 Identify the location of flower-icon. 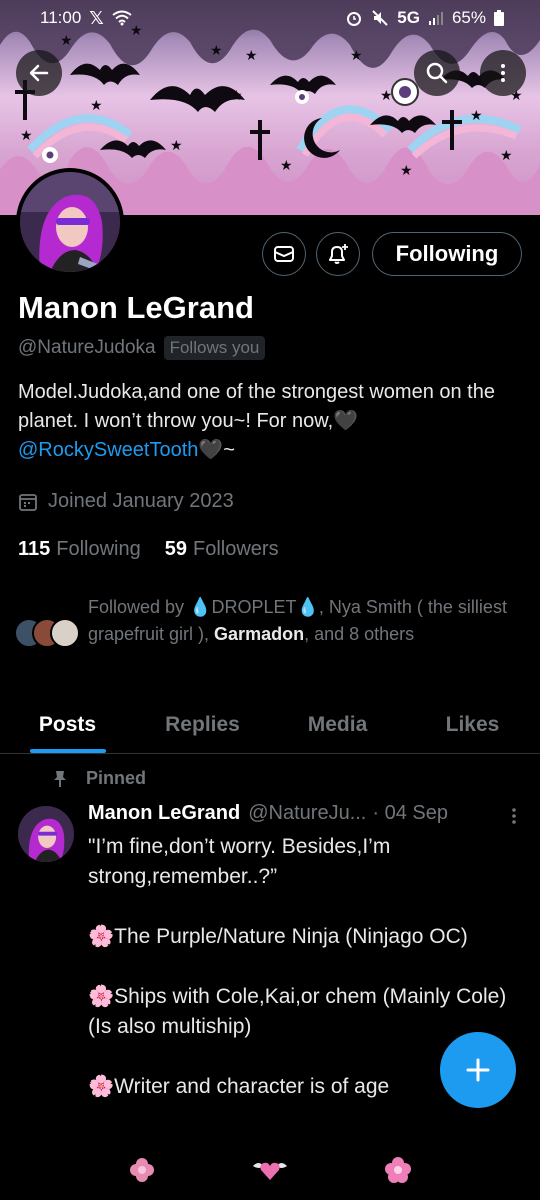
(398, 1170).